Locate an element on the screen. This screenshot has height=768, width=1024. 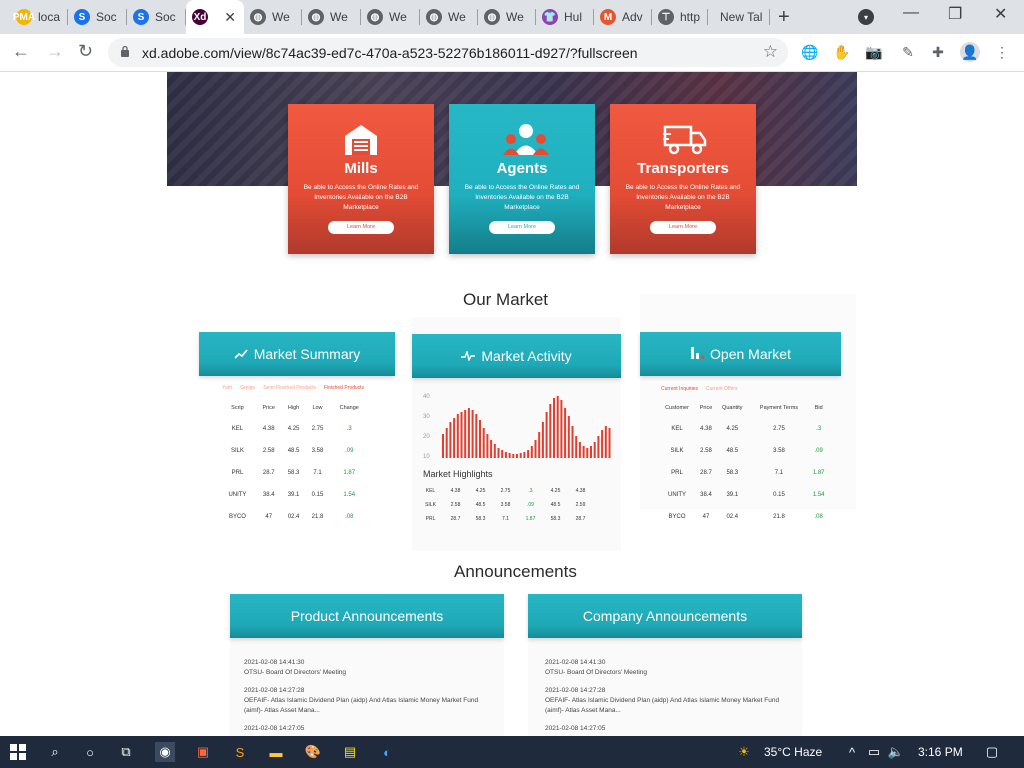
sublime-taskbar-icon: S is located at coordinates (240, 752).